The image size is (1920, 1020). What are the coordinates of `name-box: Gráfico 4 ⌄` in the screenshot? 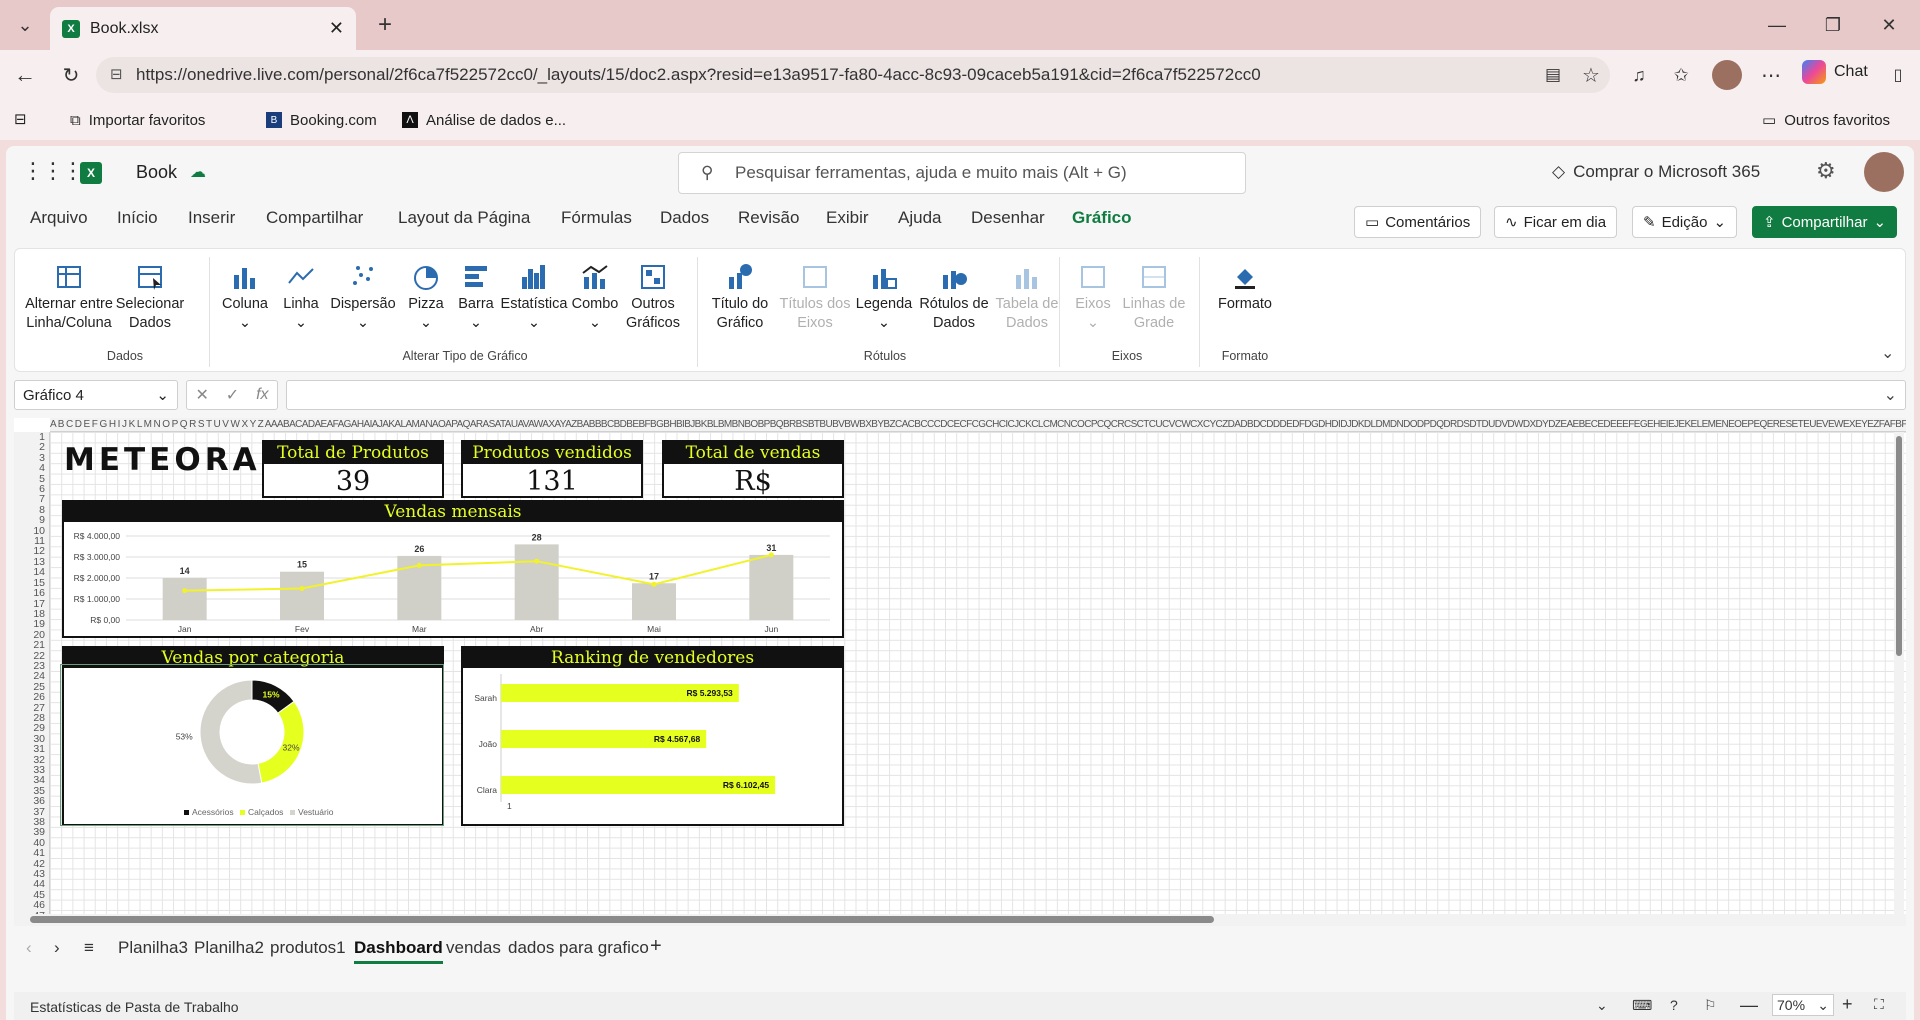 It's located at (96, 395).